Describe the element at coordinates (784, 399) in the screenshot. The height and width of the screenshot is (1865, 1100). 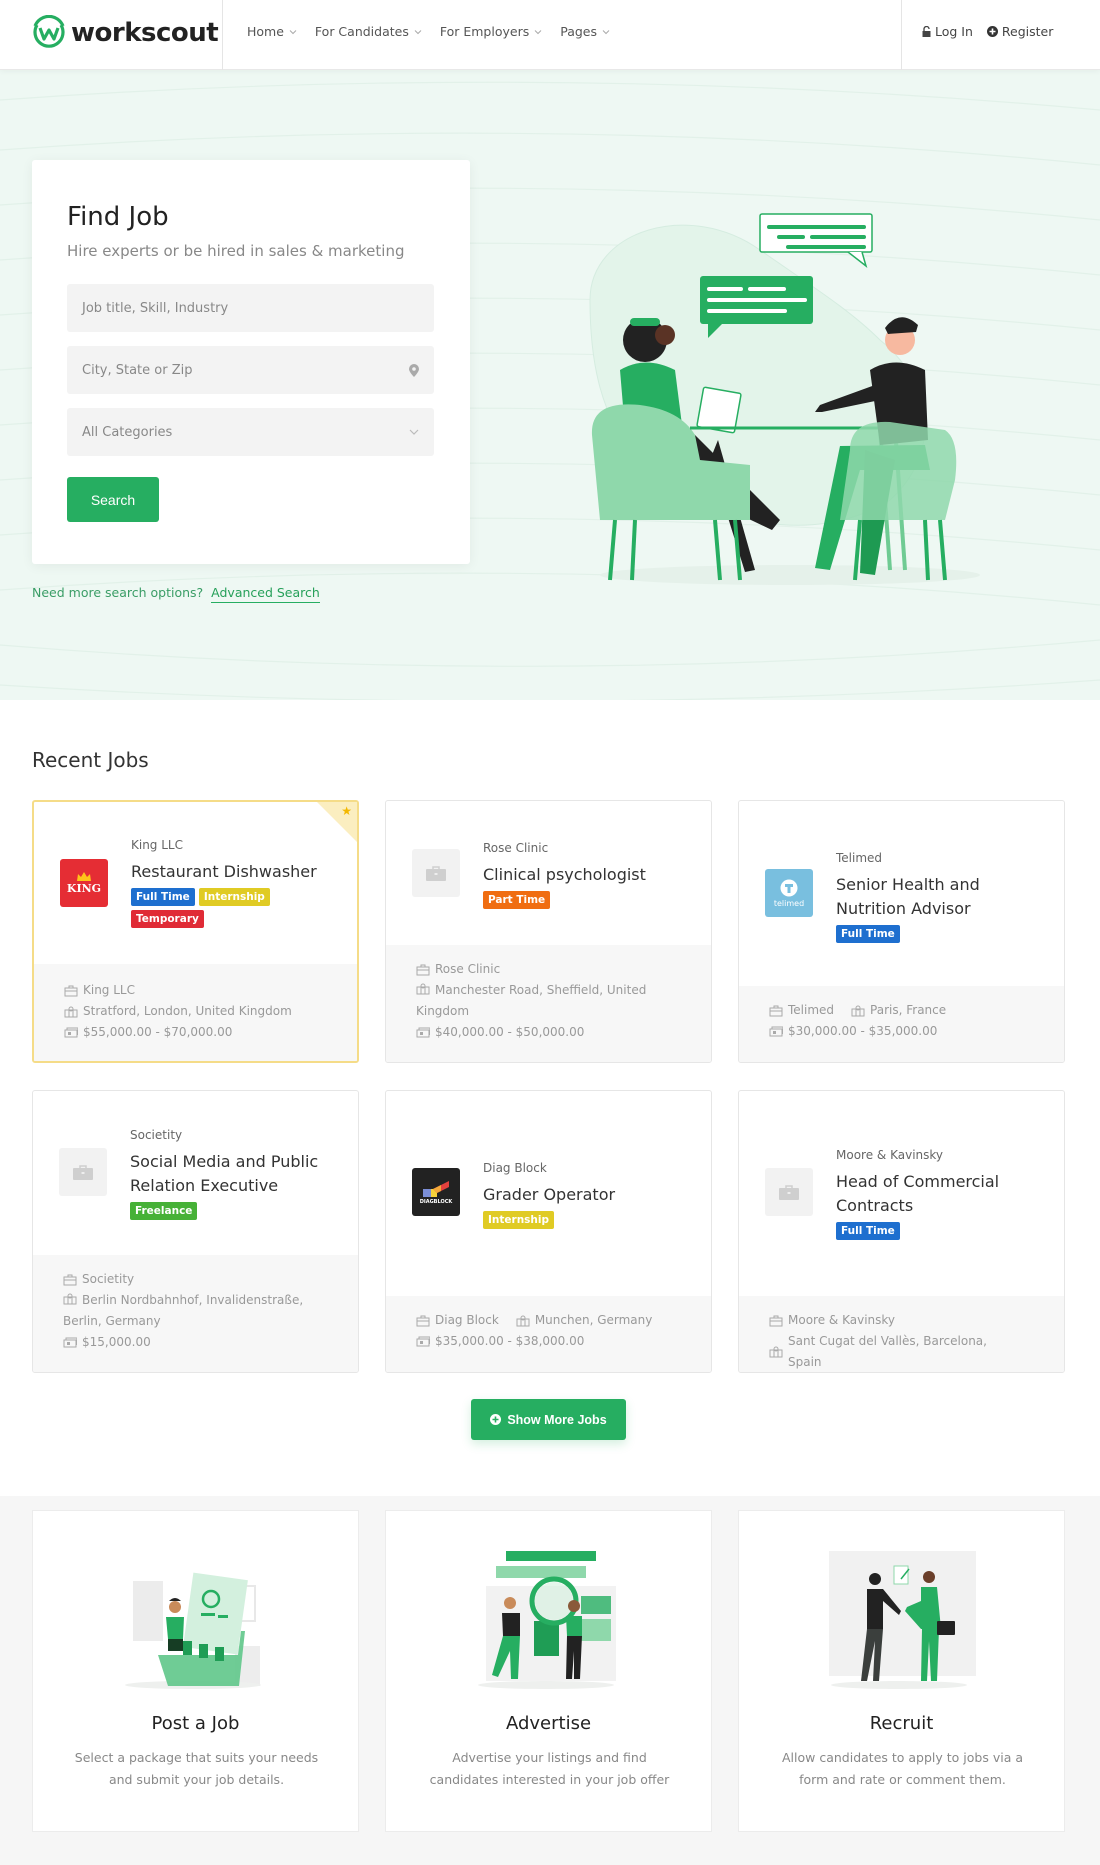
I see `interview-illustration` at that location.